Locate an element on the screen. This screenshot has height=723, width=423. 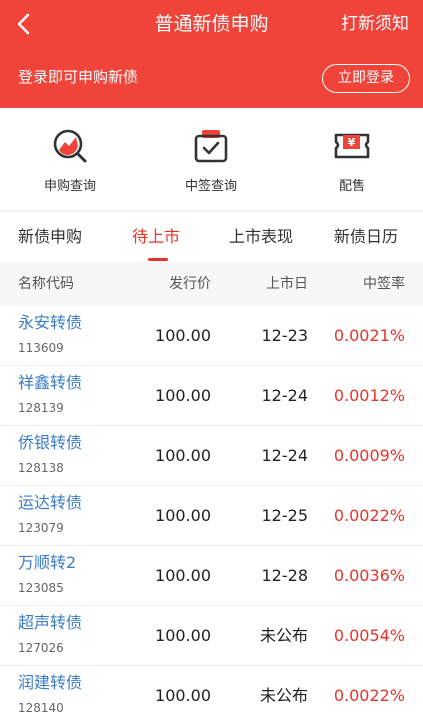
subscription-query-button: 申购查询 is located at coordinates (70, 161).